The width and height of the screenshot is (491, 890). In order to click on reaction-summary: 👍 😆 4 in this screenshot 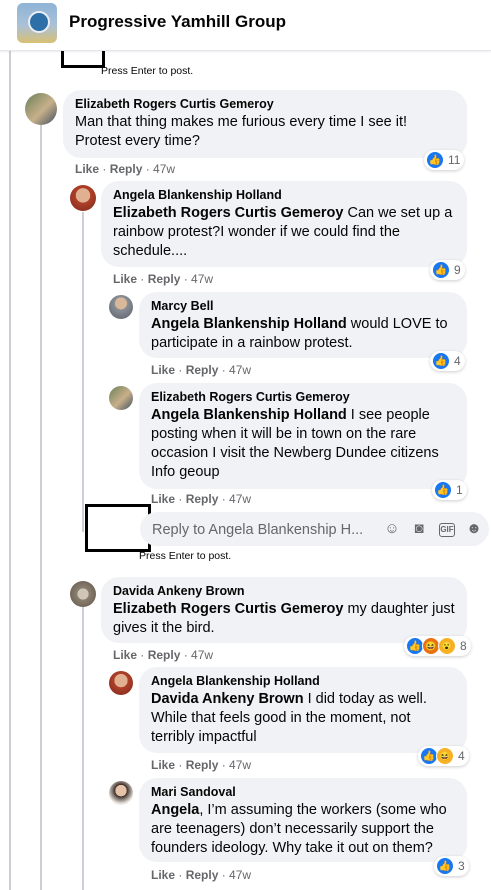, I will do `click(443, 756)`.